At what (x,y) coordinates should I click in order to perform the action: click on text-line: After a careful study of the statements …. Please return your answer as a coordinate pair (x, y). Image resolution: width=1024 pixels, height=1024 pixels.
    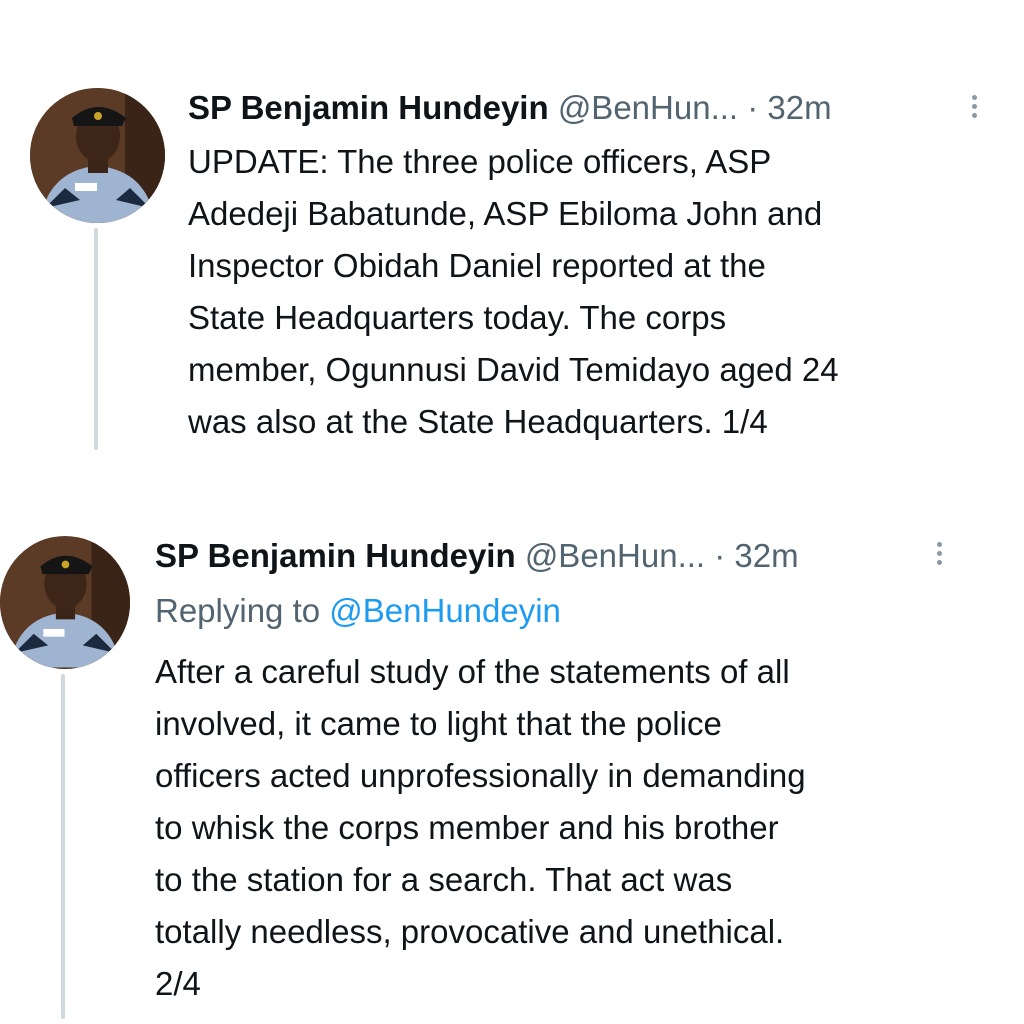
    Looking at the image, I should click on (472, 671).